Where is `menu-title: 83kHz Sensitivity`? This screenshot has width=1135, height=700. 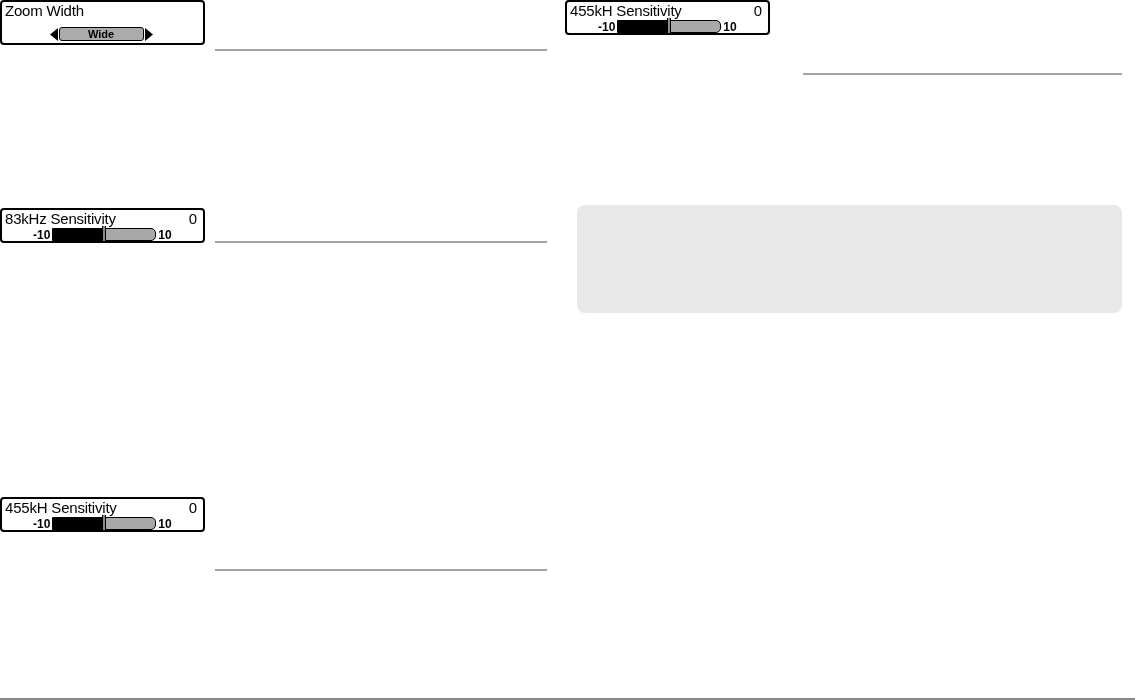
menu-title: 83kHz Sensitivity is located at coordinates (60, 219).